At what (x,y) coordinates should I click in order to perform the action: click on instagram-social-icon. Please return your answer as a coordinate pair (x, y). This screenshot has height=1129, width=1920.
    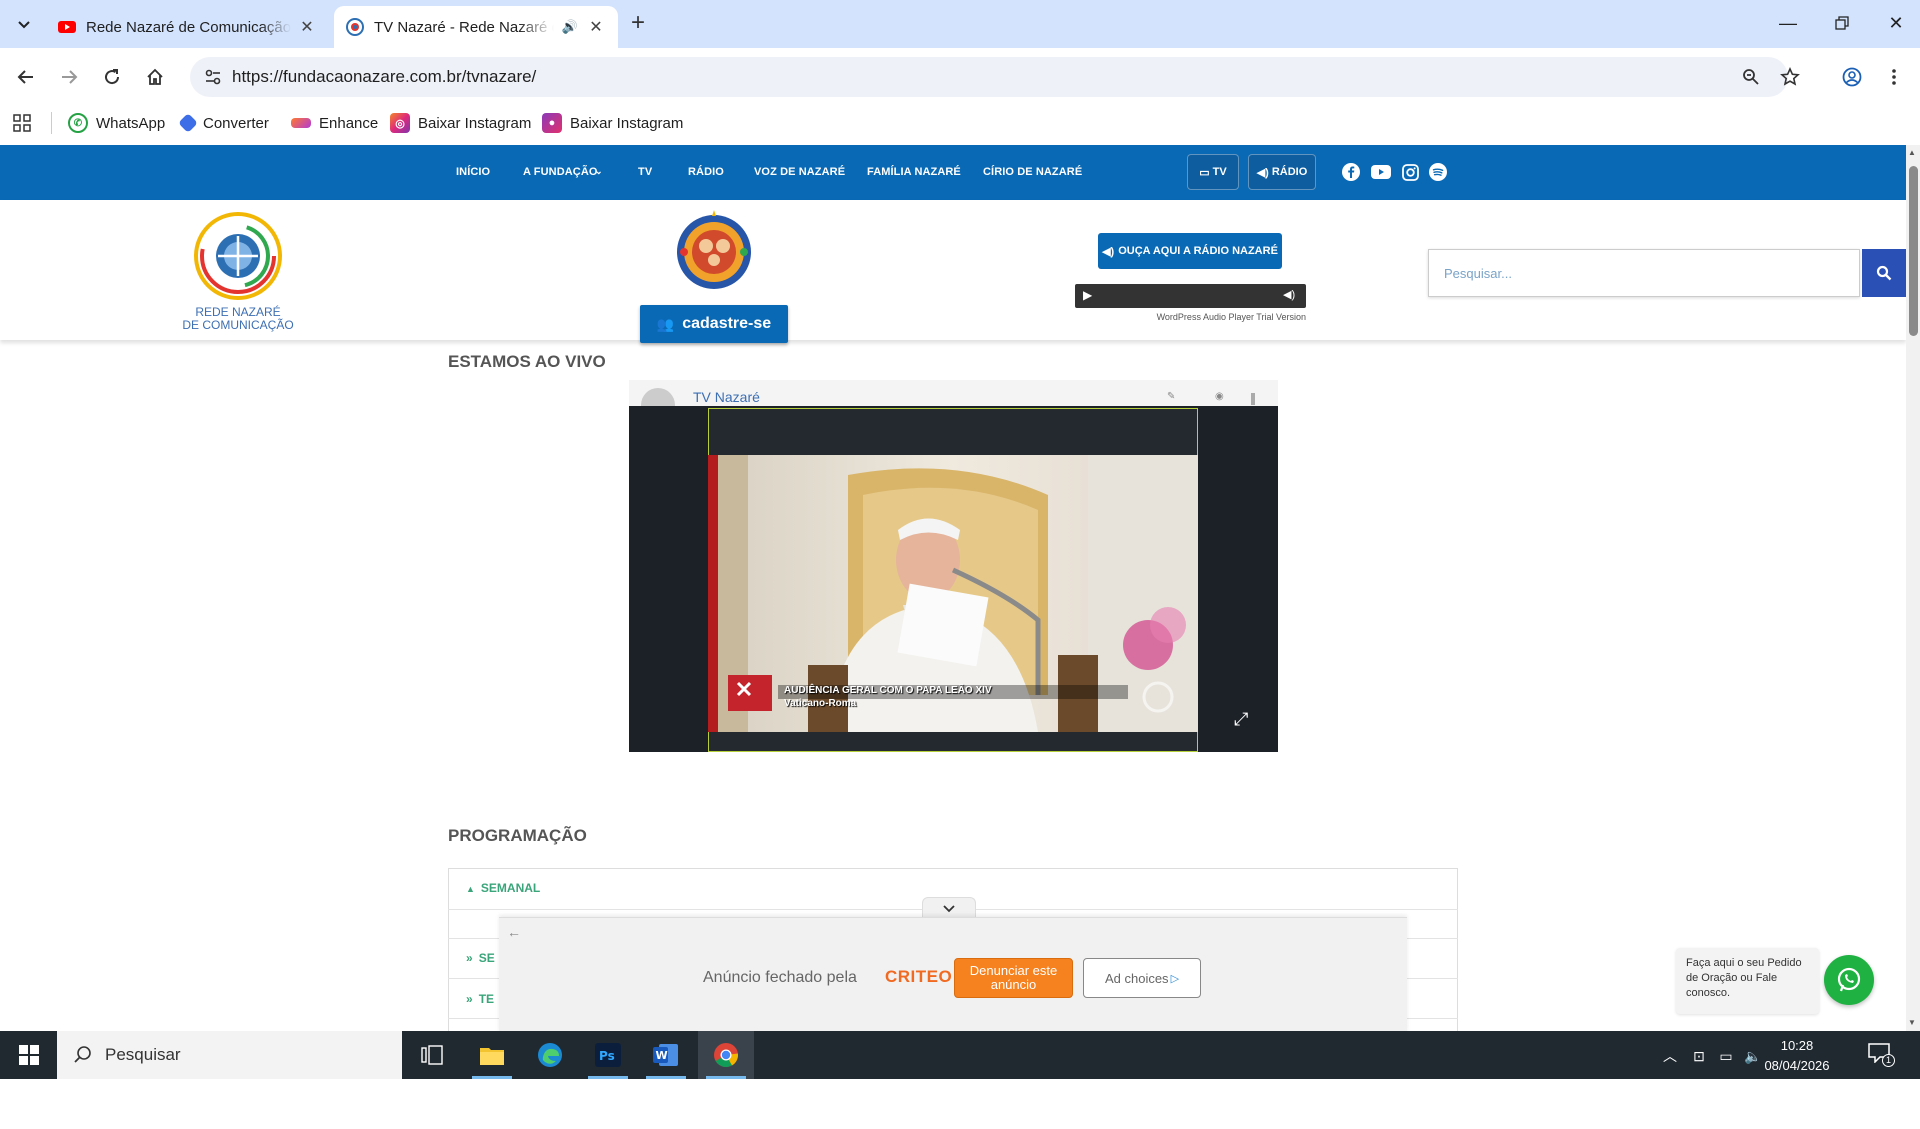
    Looking at the image, I should click on (1410, 172).